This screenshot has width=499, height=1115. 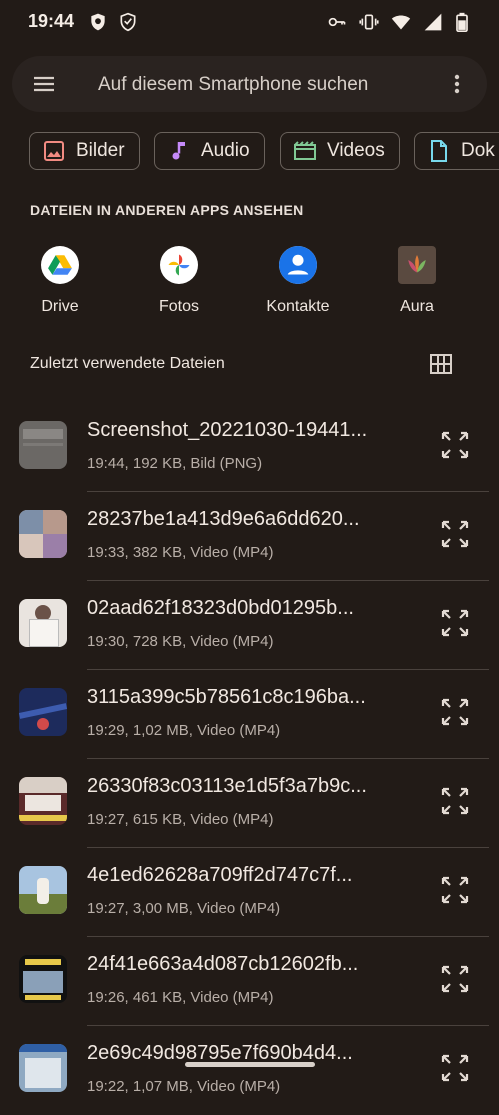 I want to click on grid-view-icon, so click(x=441, y=364).